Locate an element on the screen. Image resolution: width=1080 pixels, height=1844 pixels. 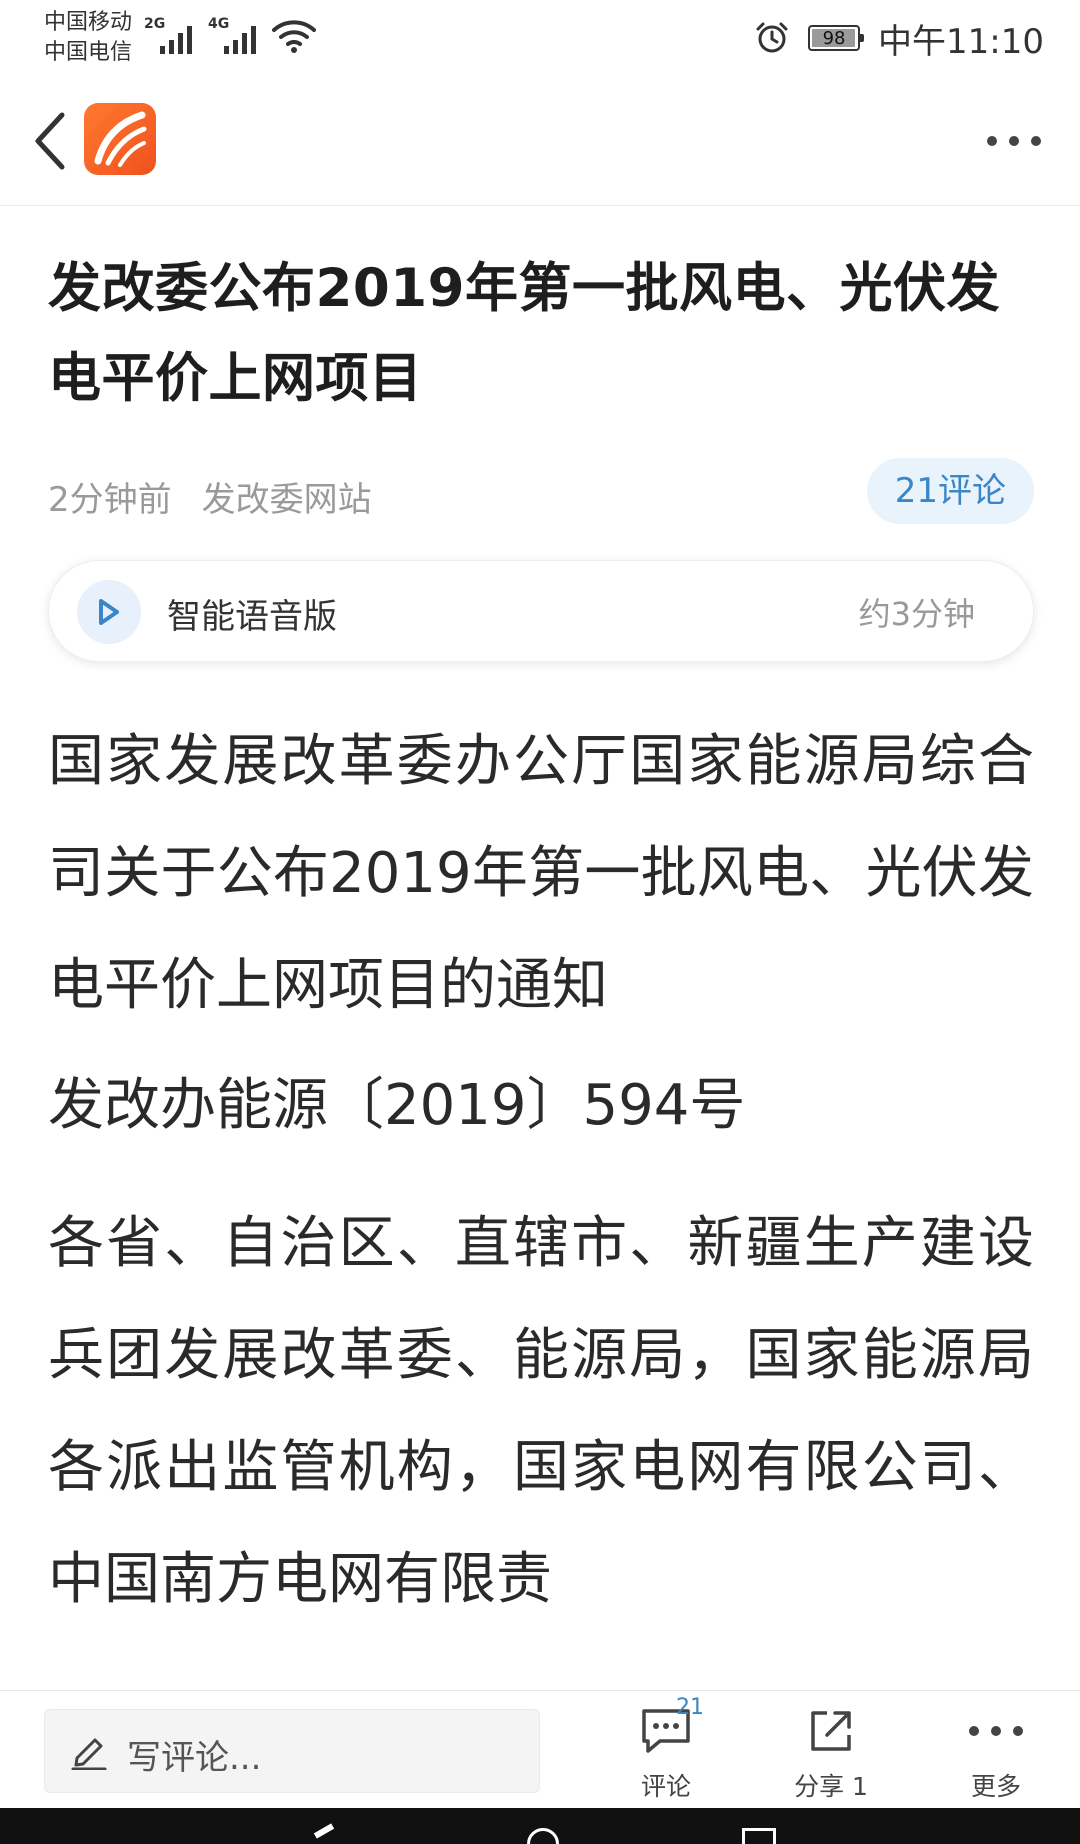
carrier-2: 中国电信 is located at coordinates (88, 52).